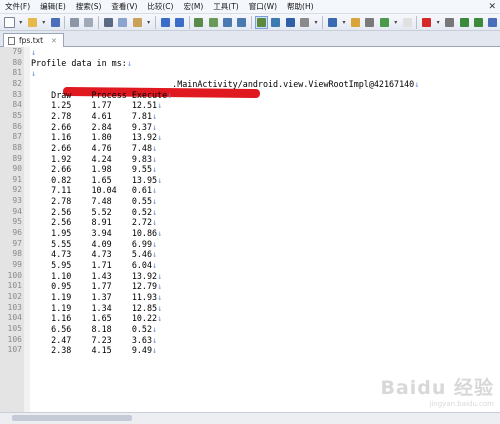 The height and width of the screenshot is (424, 500). I want to click on line-number: 106, so click(14, 339).